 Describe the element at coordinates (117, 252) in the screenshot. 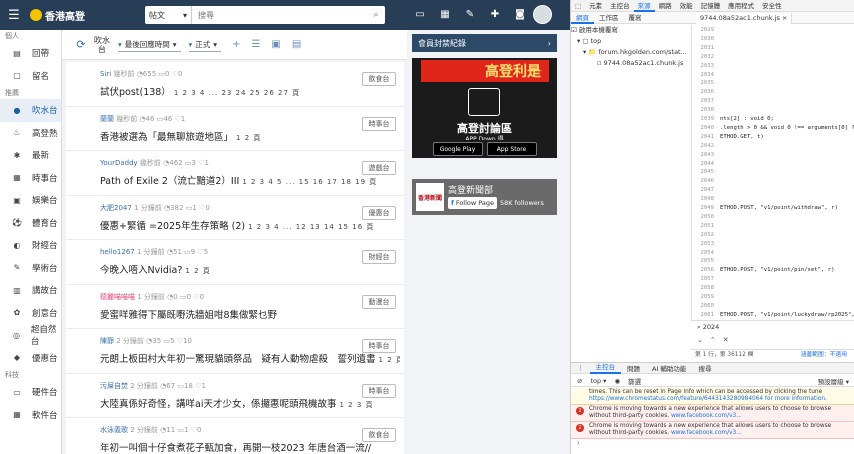

I see `thread-author: hello1267` at that location.